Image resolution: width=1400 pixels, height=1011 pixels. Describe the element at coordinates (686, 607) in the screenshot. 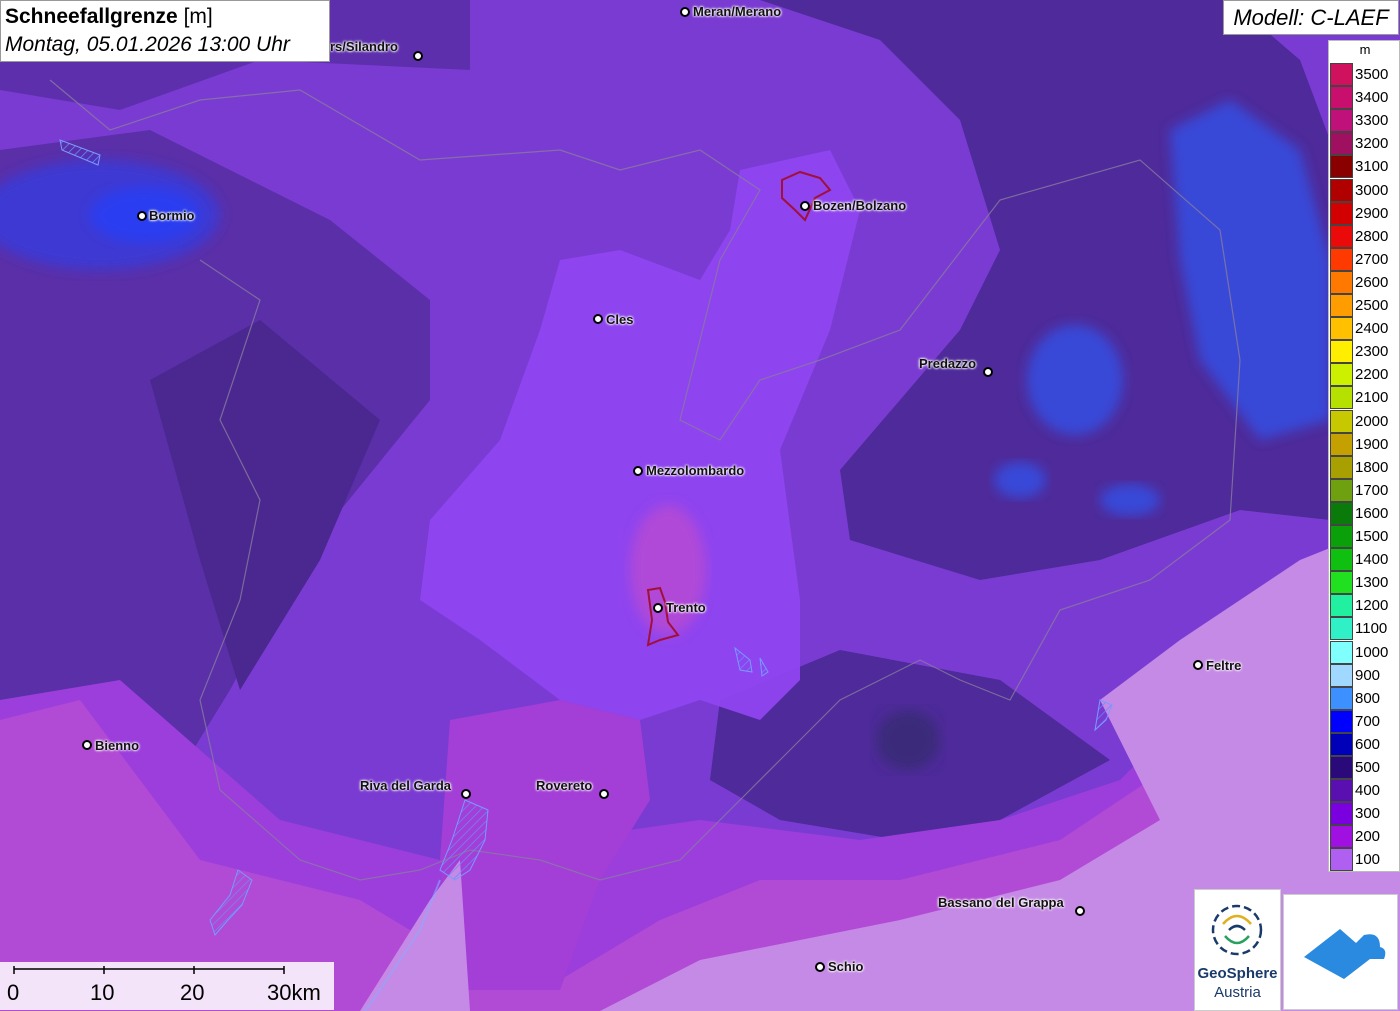

I see `city-label-trento: Trento` at that location.